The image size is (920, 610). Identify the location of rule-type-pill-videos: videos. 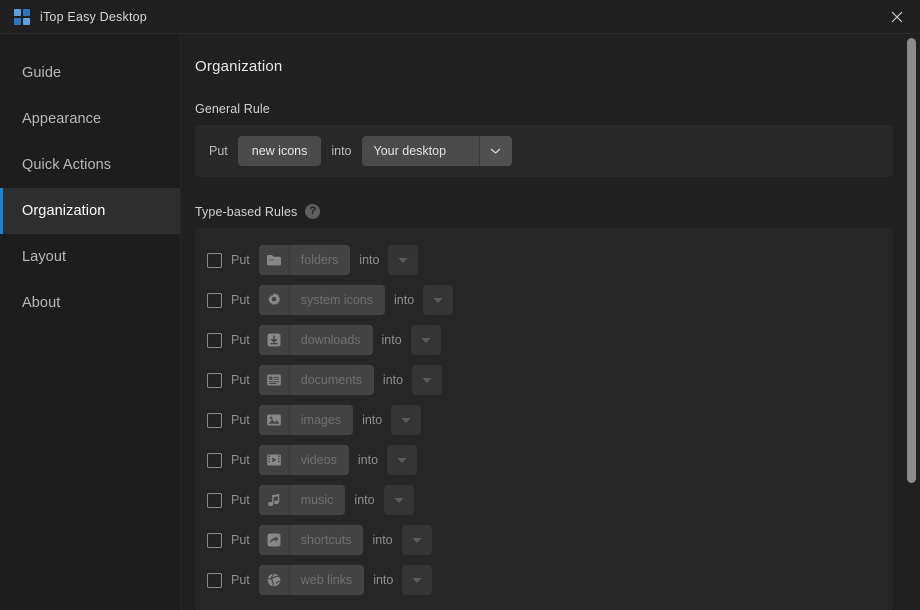
(303, 460).